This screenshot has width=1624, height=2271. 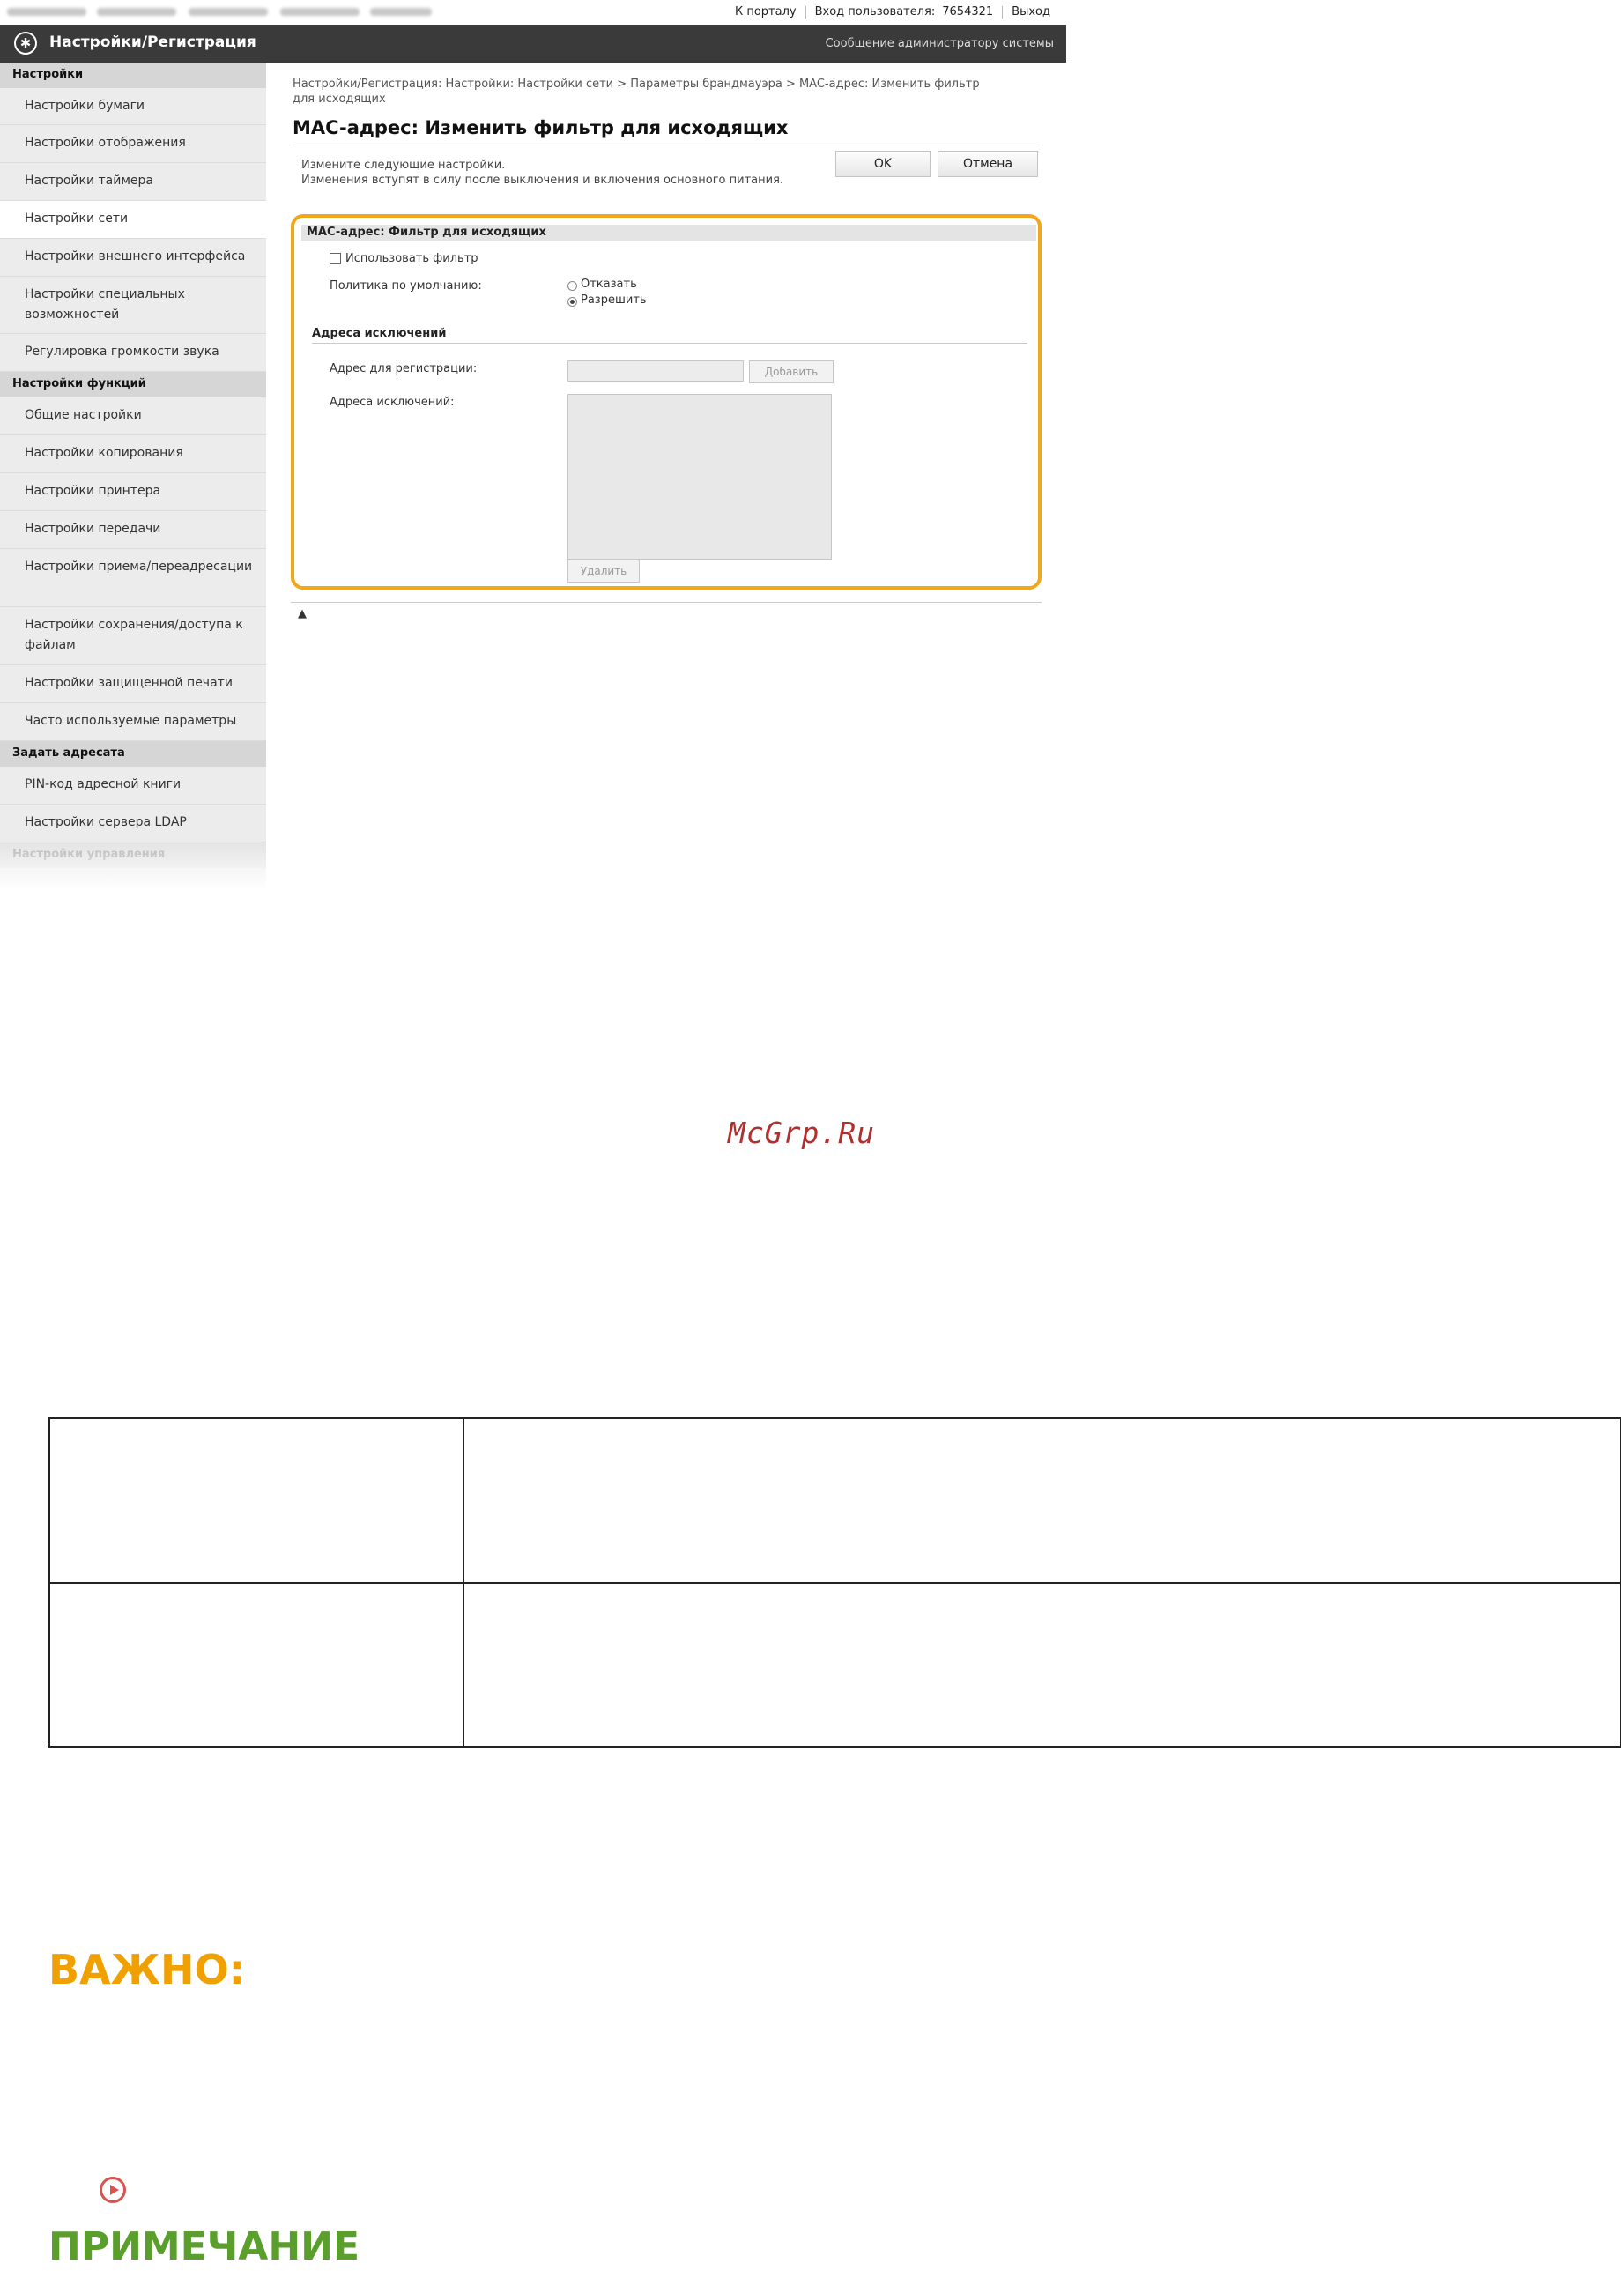 What do you see at coordinates (204, 2247) in the screenshot?
I see `note-heading: ПРИМЕЧАНИЕ` at bounding box center [204, 2247].